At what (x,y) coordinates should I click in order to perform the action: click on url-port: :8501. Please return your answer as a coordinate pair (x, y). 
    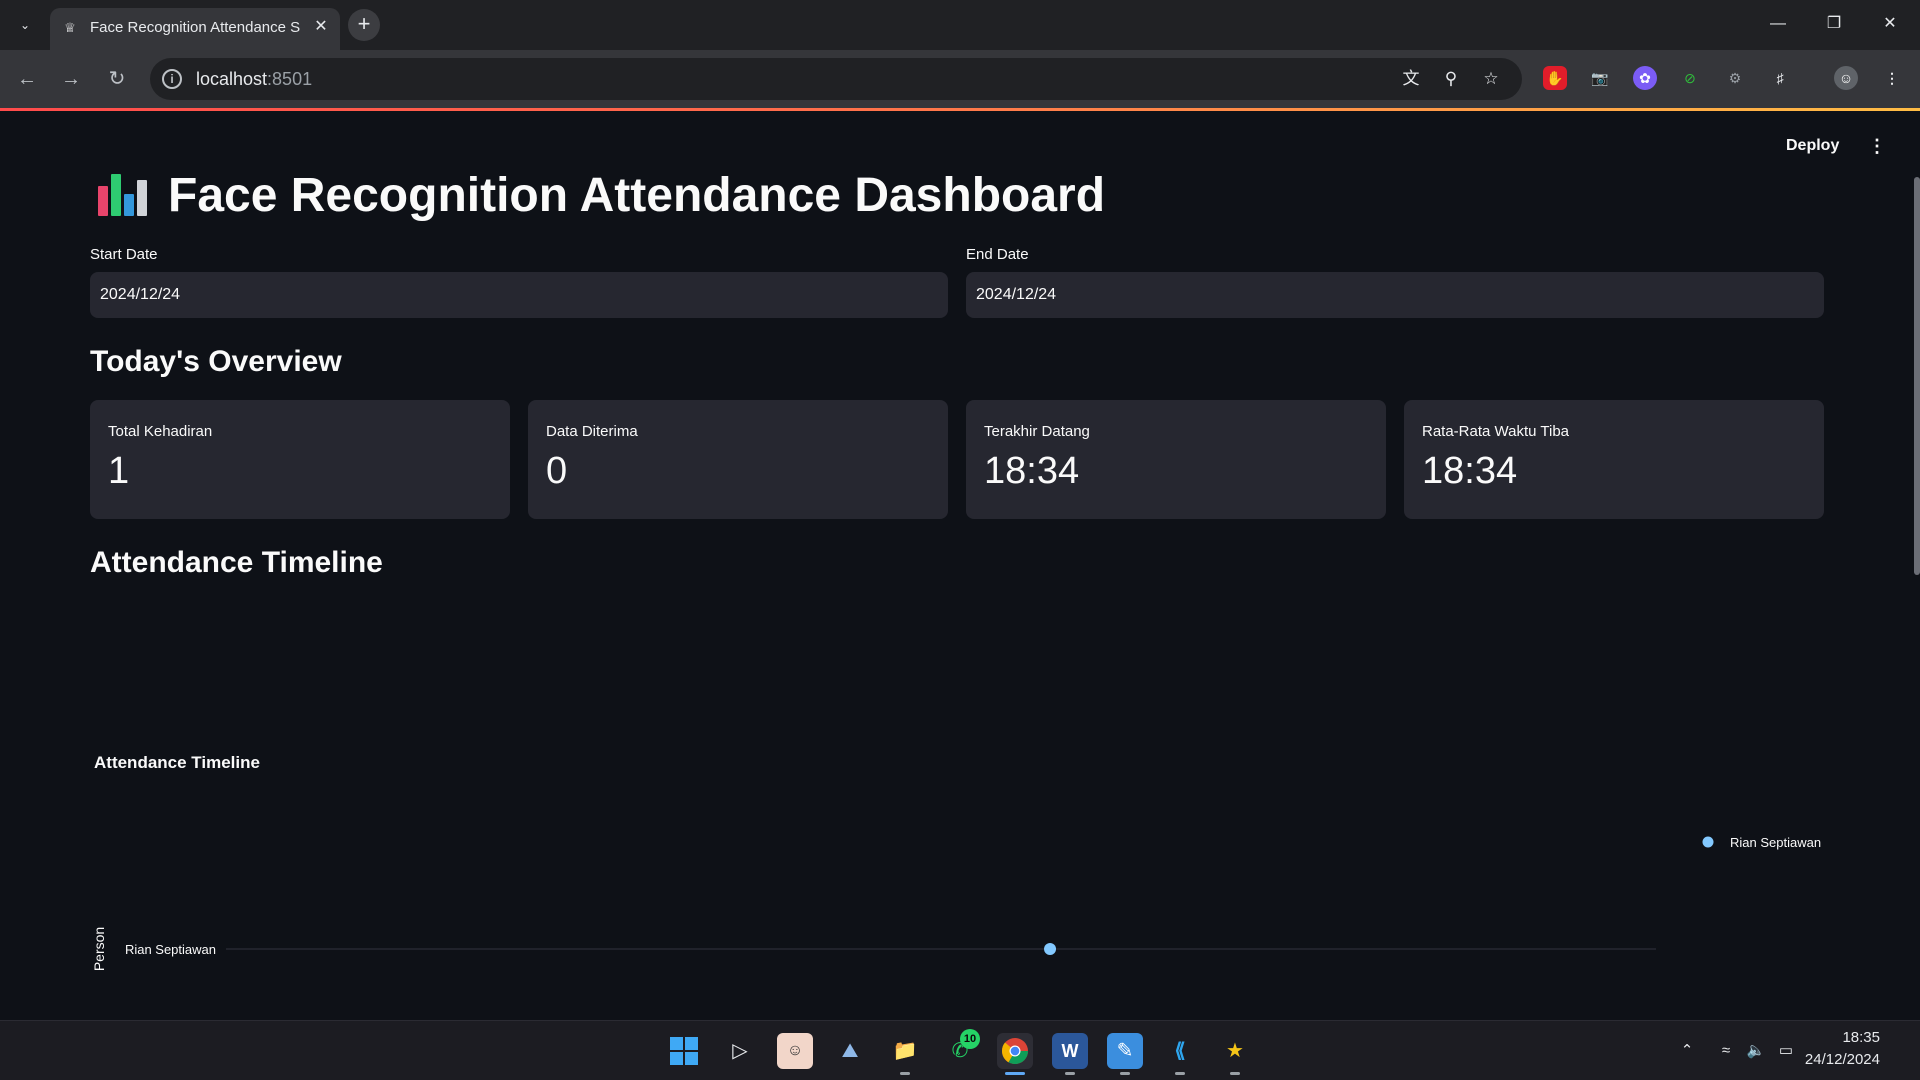
    Looking at the image, I should click on (290, 79).